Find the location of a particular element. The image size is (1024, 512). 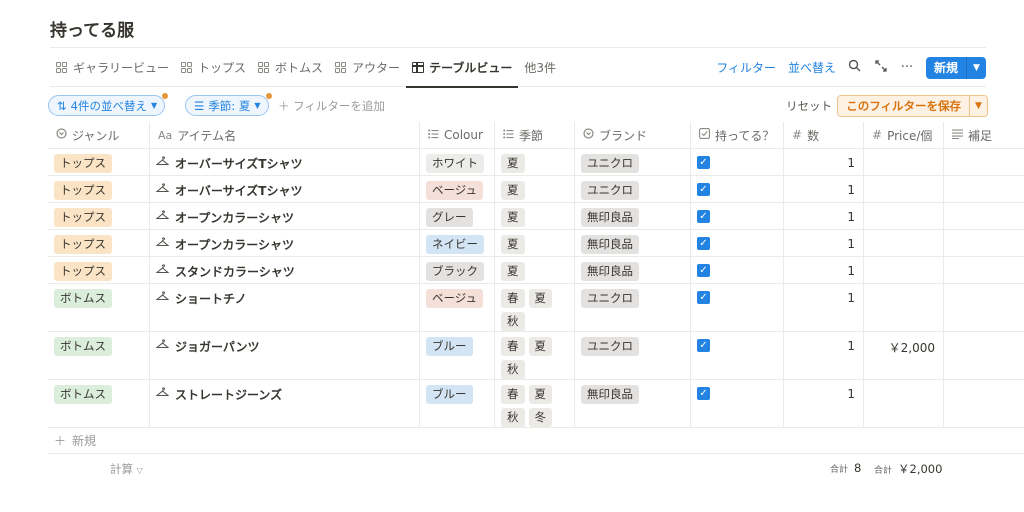

cell-name: オーバーサイズTシャツ is located at coordinates (285, 162).